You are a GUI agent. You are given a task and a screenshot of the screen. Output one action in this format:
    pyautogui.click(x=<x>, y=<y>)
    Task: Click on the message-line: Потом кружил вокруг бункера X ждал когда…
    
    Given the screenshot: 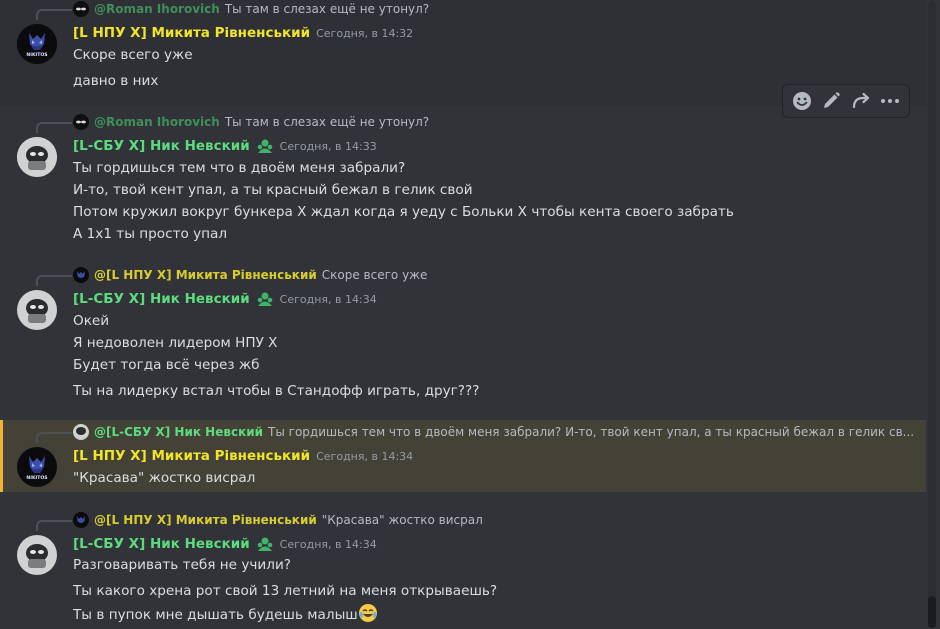 What is the action you would take?
    pyautogui.click(x=403, y=212)
    